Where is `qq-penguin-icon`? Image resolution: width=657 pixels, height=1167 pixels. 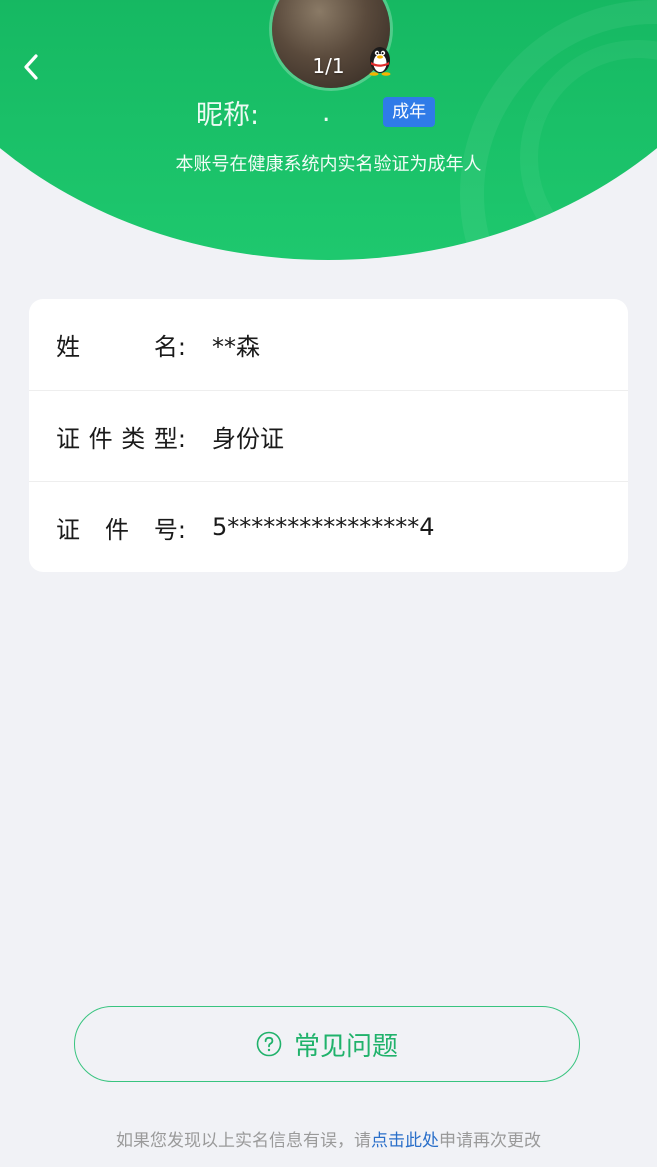 qq-penguin-icon is located at coordinates (380, 61).